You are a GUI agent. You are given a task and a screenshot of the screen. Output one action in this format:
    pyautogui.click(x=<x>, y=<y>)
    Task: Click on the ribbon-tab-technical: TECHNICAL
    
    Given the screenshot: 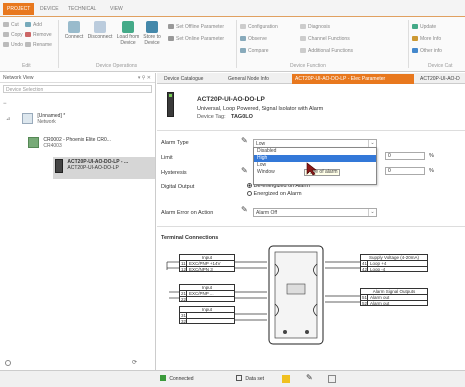 What is the action you would take?
    pyautogui.click(x=82, y=9)
    